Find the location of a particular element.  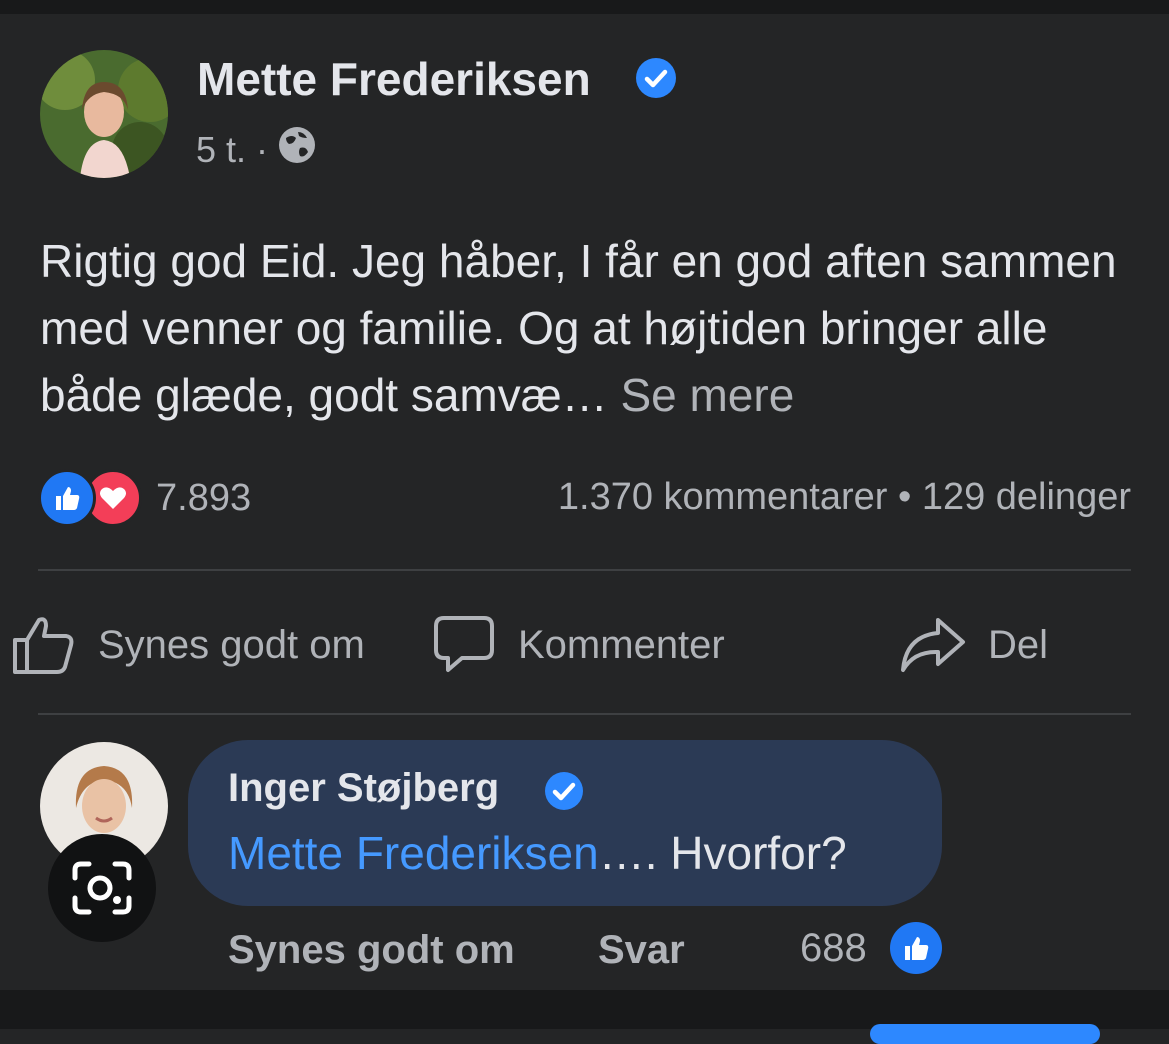

comment-like-reaction-icon is located at coordinates (916, 948).